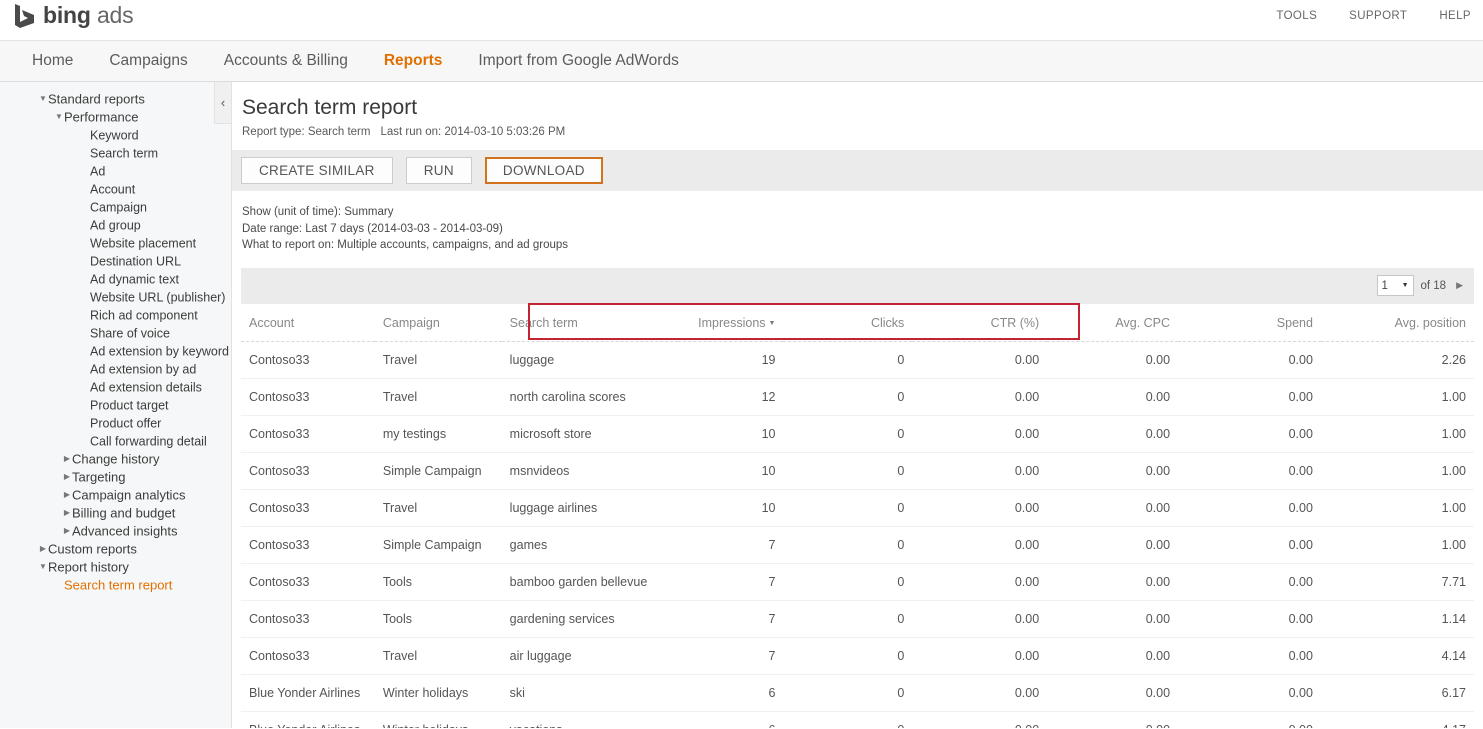 This screenshot has width=1483, height=729. I want to click on col-header-impressions: Impressions ▼, so click(730, 322).